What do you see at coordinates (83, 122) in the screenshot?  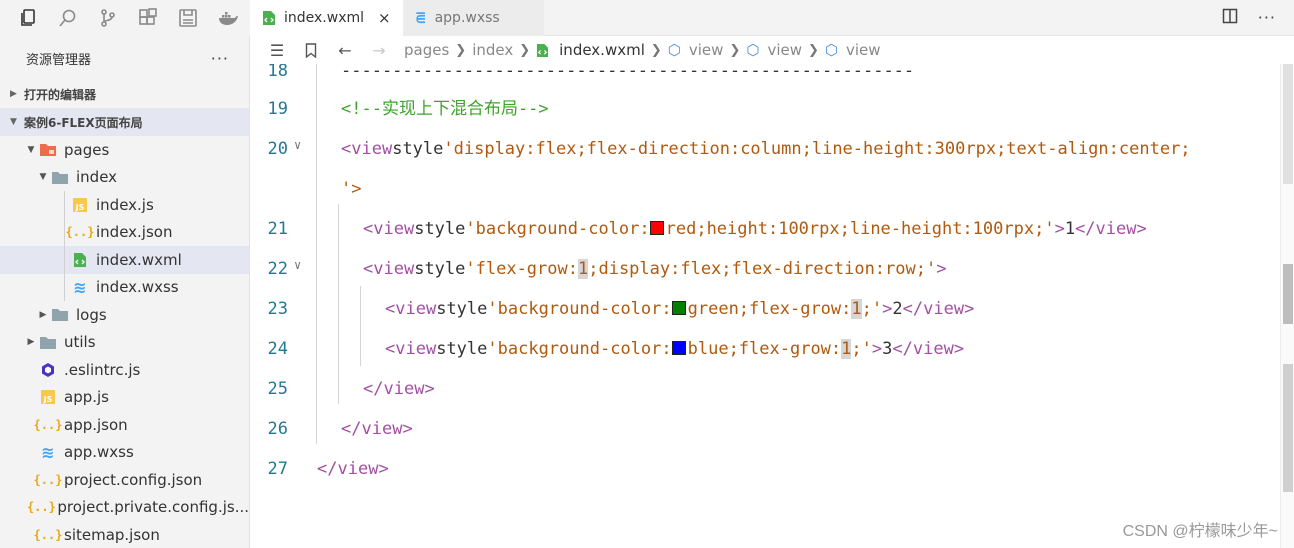 I see `project-label: 案例6-FLEX页面布局` at bounding box center [83, 122].